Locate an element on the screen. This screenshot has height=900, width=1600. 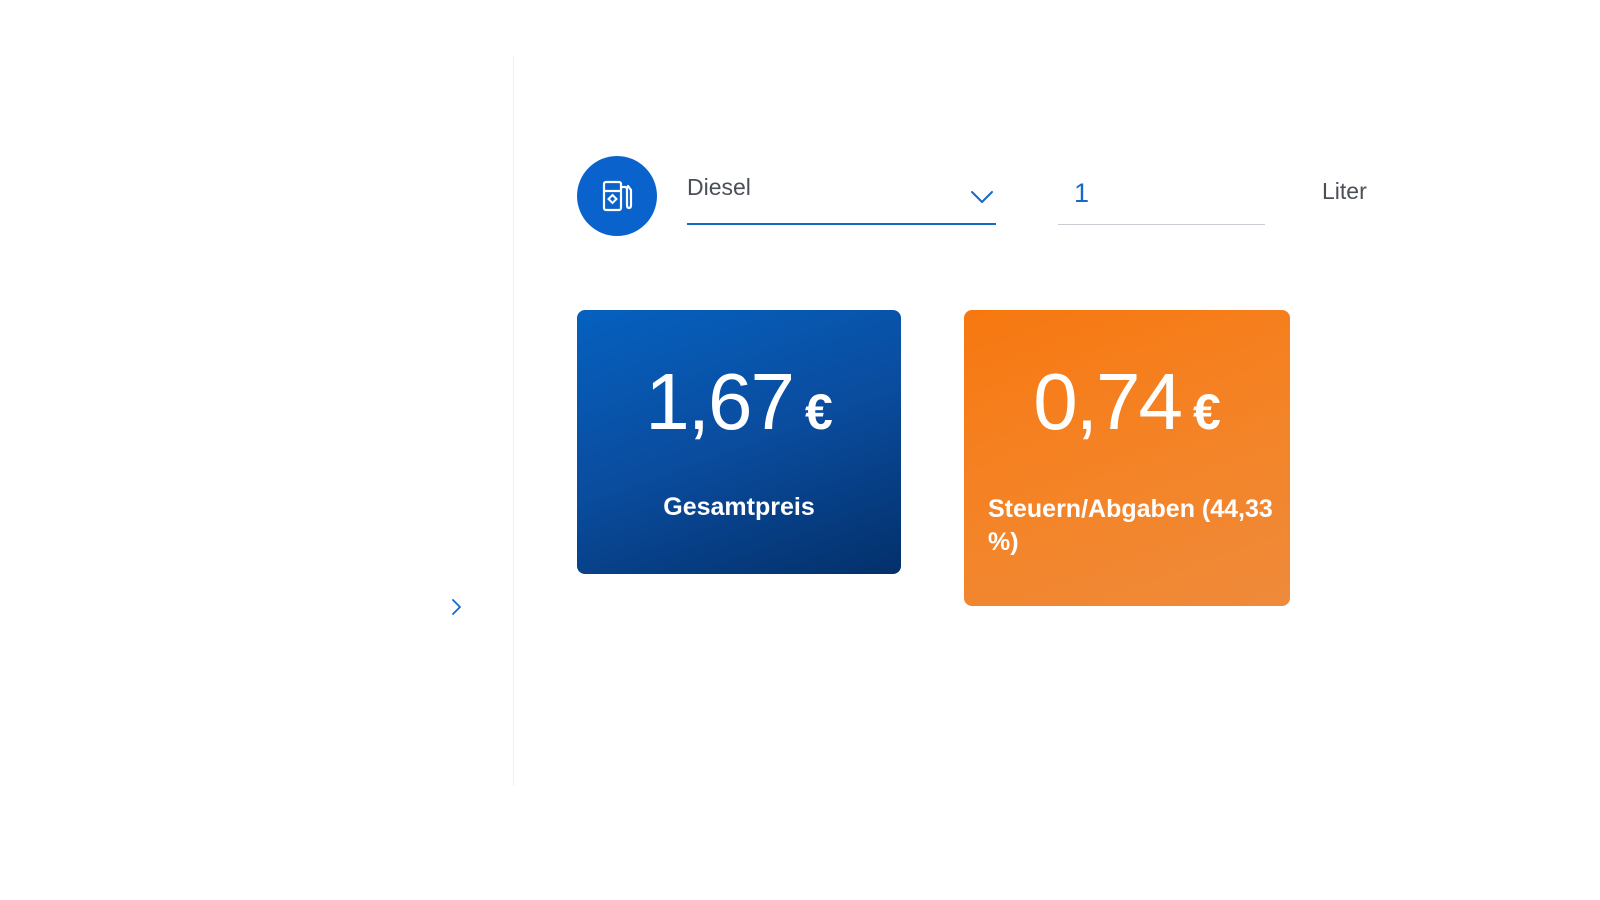
tax-label: Steuern/Abgaben (44,33 %) is located at coordinates (1130, 525).